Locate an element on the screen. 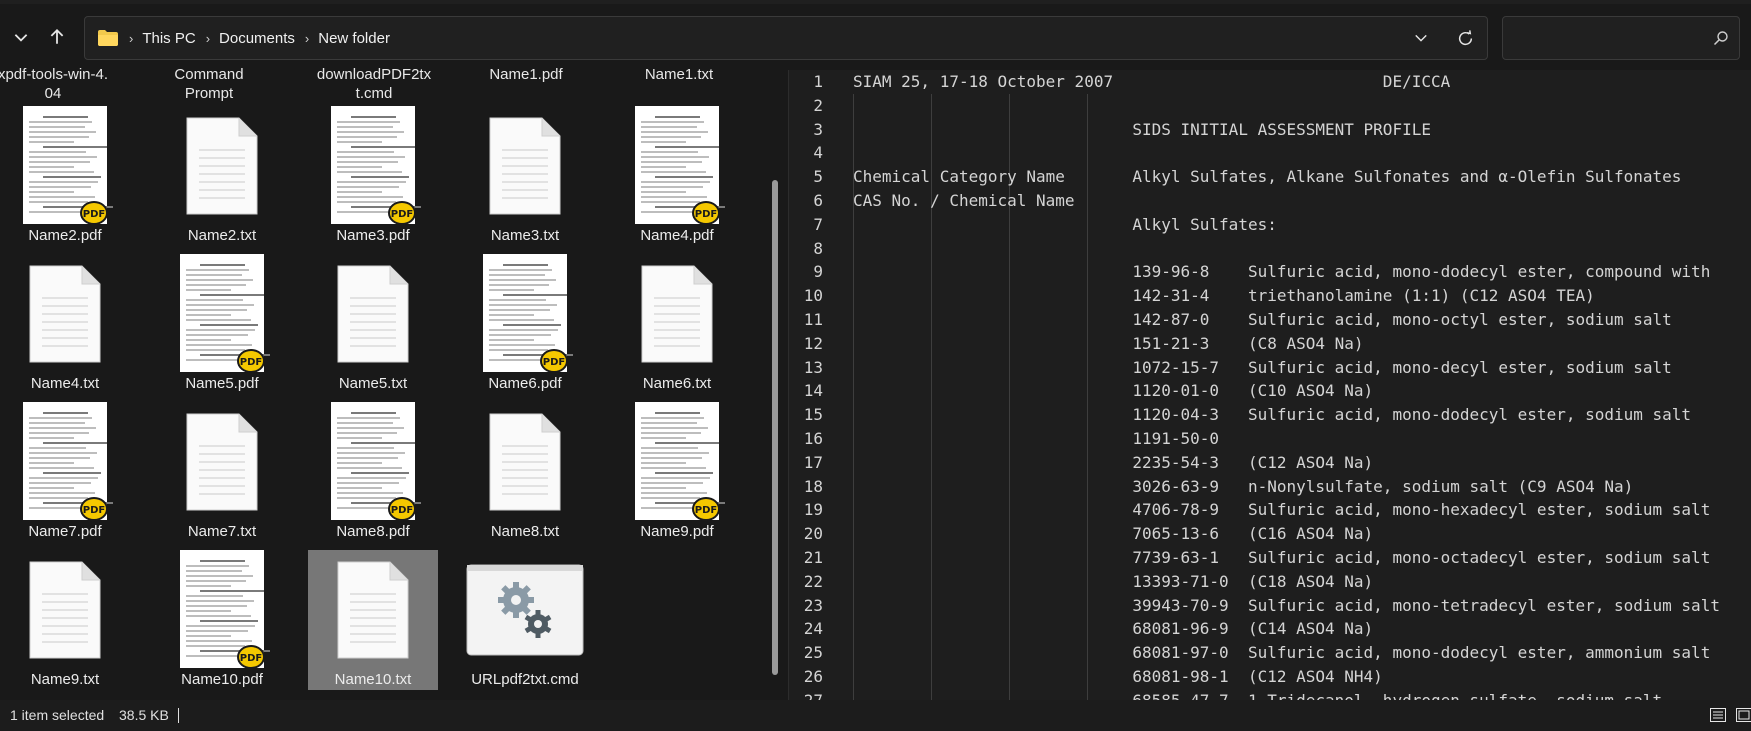 The height and width of the screenshot is (731, 1751). file-item: Name9.txt is located at coordinates (65, 620).